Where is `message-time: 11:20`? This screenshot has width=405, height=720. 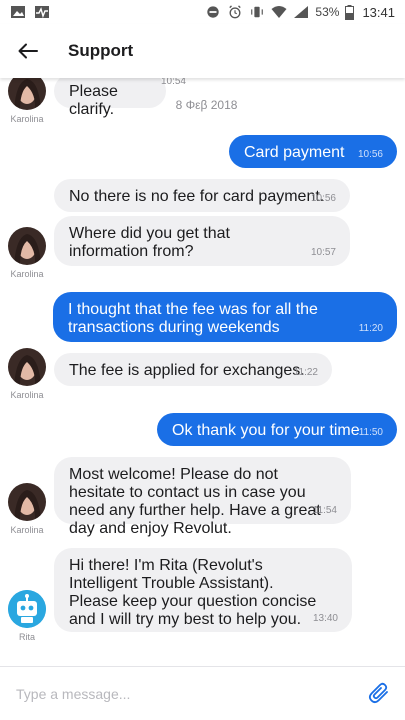 message-time: 11:20 is located at coordinates (370, 328).